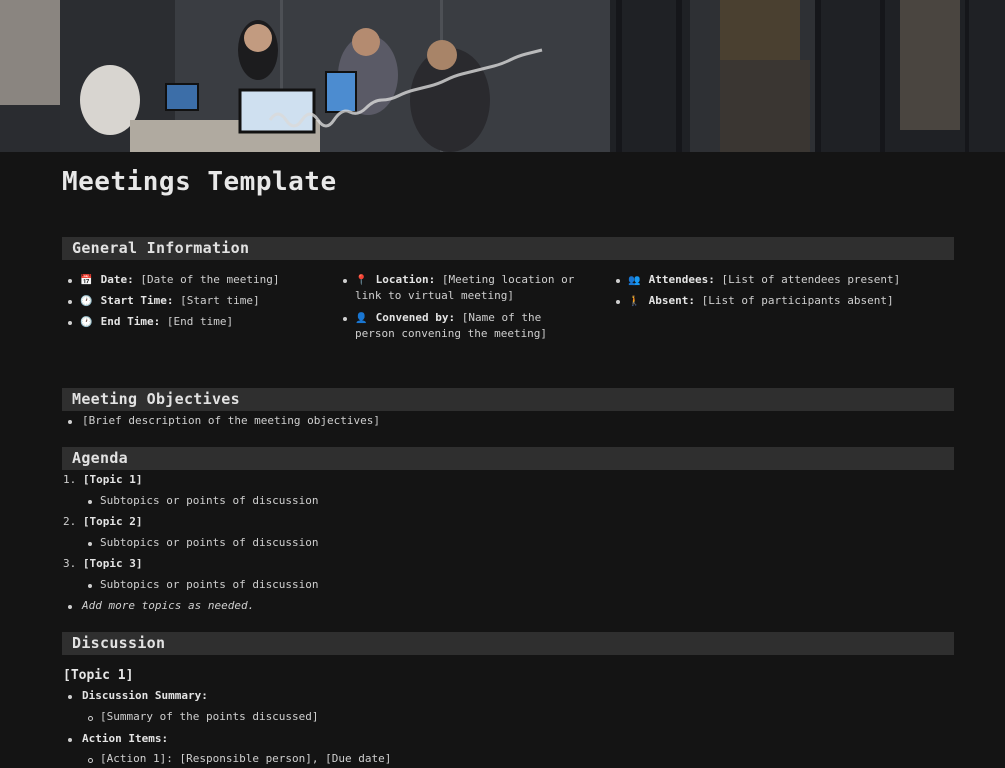 Image resolution: width=1005 pixels, height=768 pixels. What do you see at coordinates (209, 500) in the screenshot?
I see `agenda-subtopic-1: Subtopics or points of discussion` at bounding box center [209, 500].